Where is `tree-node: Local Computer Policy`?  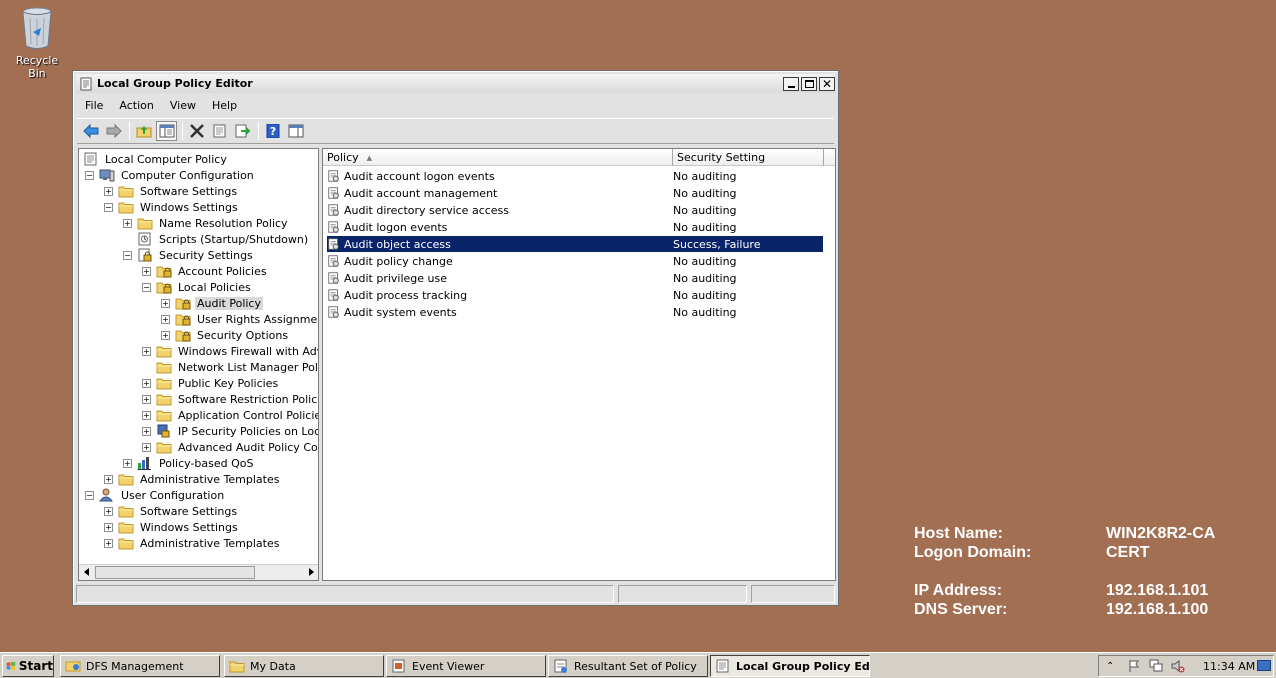
tree-node: Local Computer Policy is located at coordinates (156, 159).